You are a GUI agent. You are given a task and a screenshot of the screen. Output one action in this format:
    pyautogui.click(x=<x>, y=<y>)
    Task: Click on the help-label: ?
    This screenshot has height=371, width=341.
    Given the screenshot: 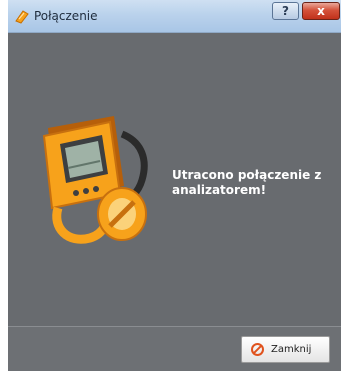 What is the action you would take?
    pyautogui.click(x=285, y=11)
    